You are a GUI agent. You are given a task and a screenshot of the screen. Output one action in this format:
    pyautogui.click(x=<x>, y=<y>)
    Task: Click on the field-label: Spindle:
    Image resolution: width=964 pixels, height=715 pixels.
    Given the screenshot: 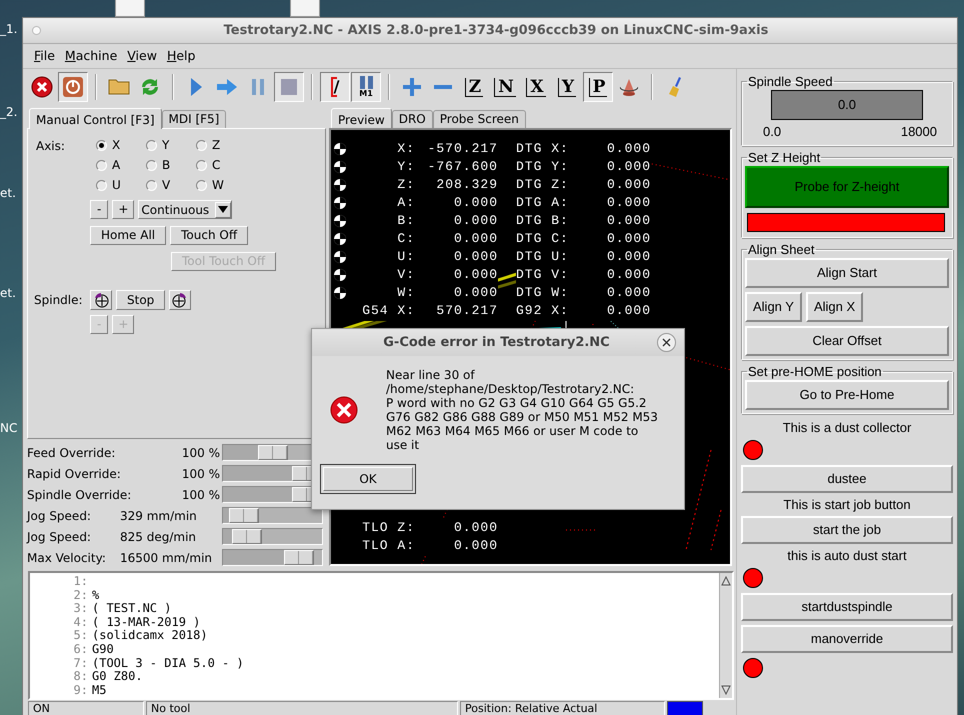 What is the action you would take?
    pyautogui.click(x=59, y=300)
    